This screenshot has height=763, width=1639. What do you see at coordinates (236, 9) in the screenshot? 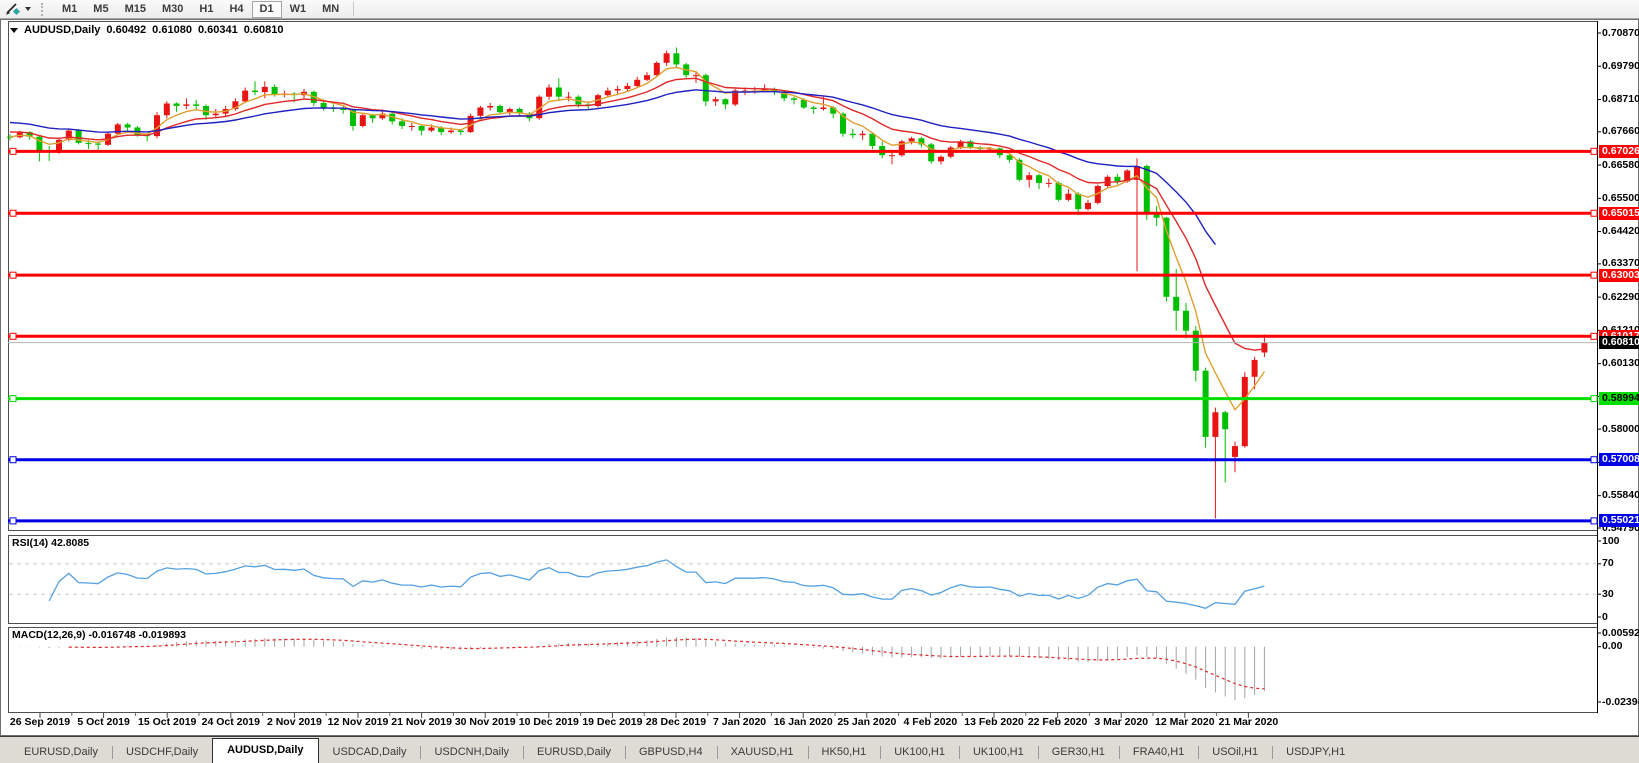
I see `timeframe-button-h4: H4` at bounding box center [236, 9].